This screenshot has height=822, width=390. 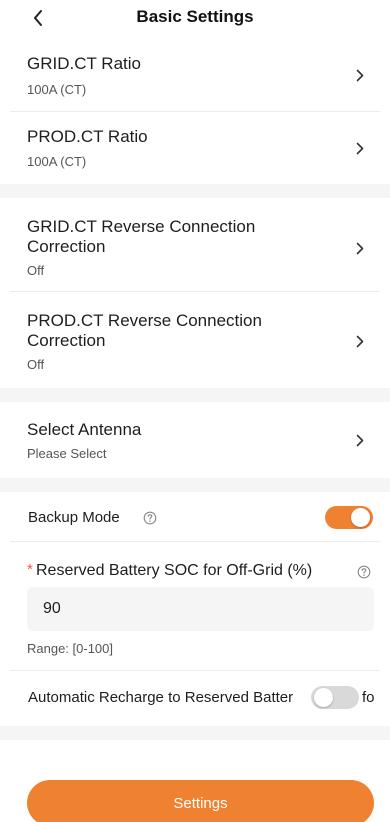 I want to click on backup-mode-toggle, so click(x=349, y=517).